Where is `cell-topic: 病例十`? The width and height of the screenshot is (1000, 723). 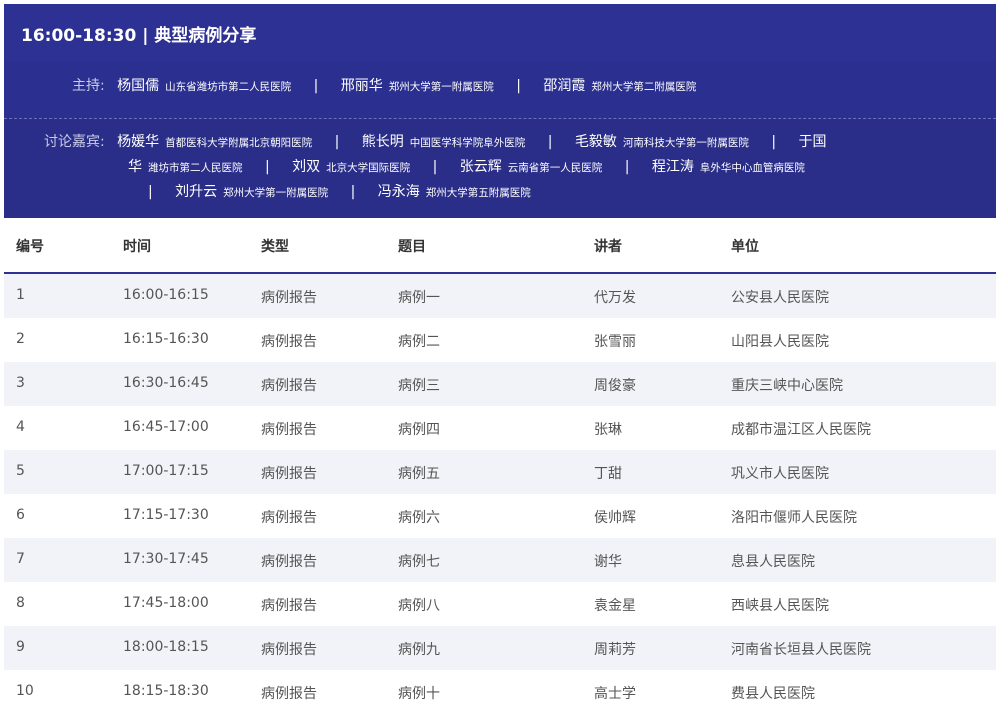 cell-topic: 病例十 is located at coordinates (419, 694).